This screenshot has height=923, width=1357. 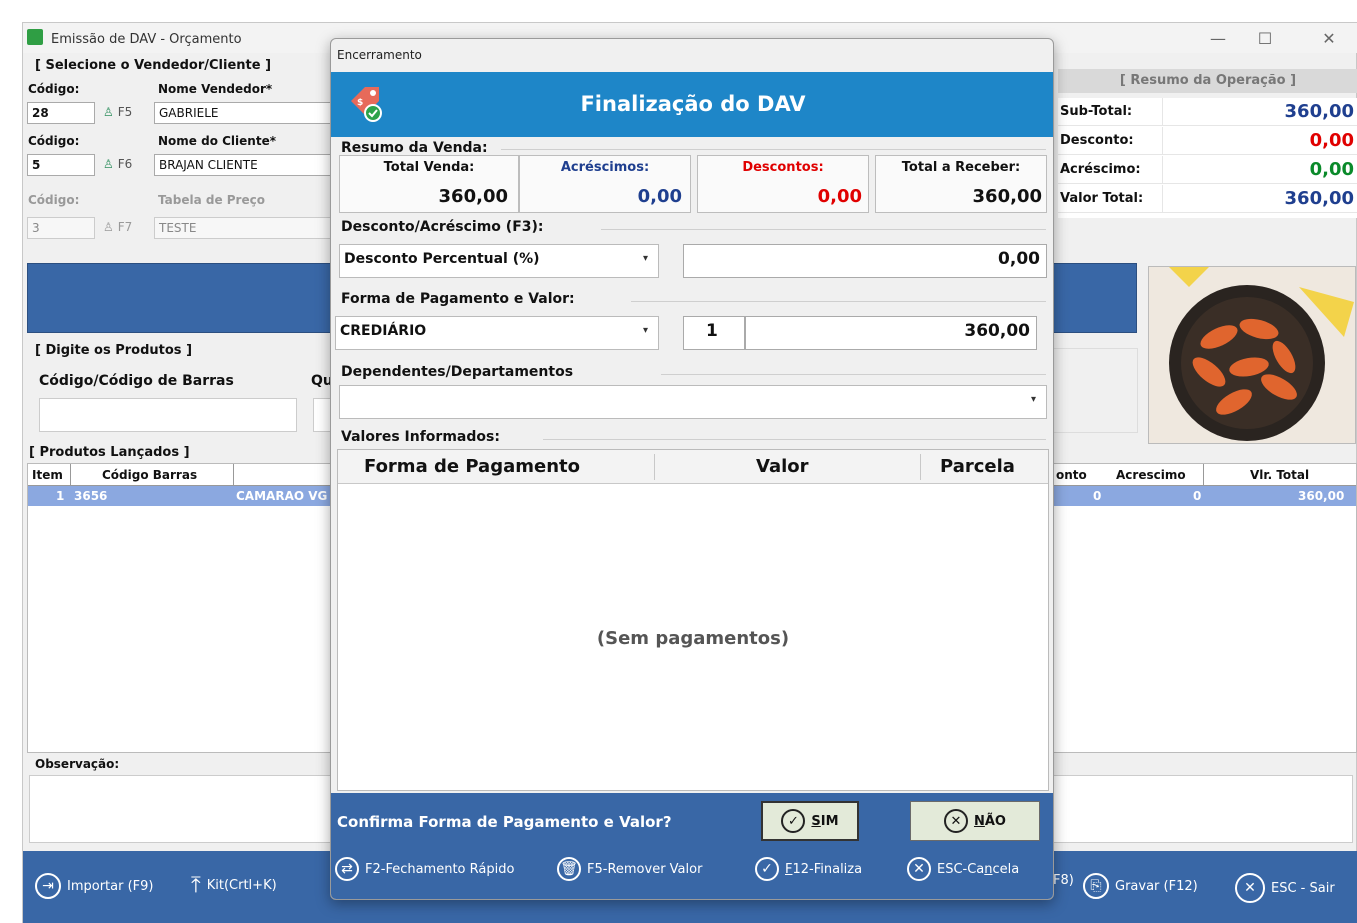 I want to click on col-forma-pagamento: Forma de Pagamento, so click(x=472, y=466).